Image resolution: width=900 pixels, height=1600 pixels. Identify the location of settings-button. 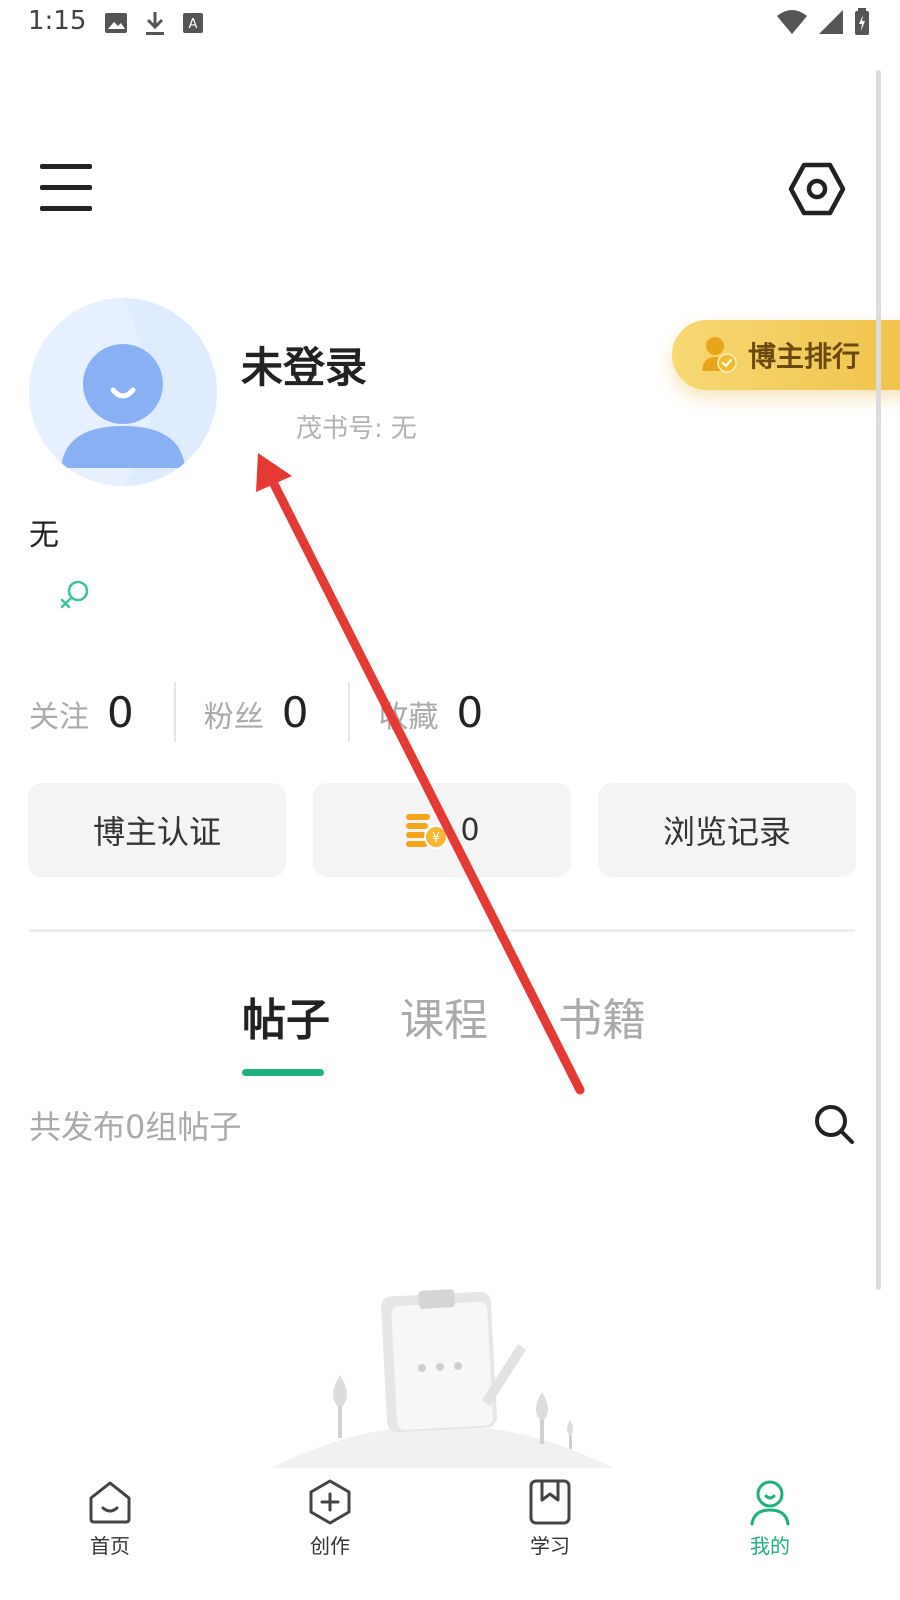
(817, 189).